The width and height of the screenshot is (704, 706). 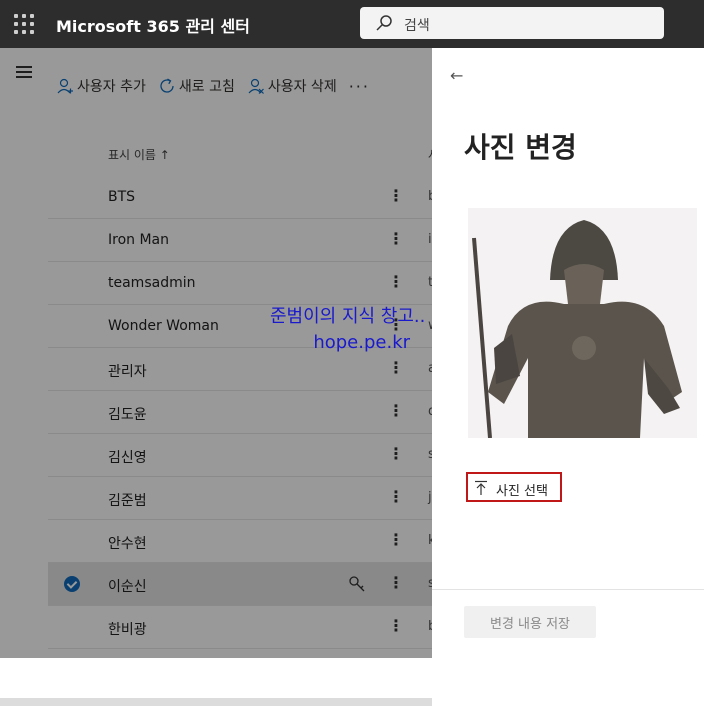 What do you see at coordinates (347, 330) in the screenshot?
I see `watermark-text: 준범이의 지식 창고.. hope.pe.kr` at bounding box center [347, 330].